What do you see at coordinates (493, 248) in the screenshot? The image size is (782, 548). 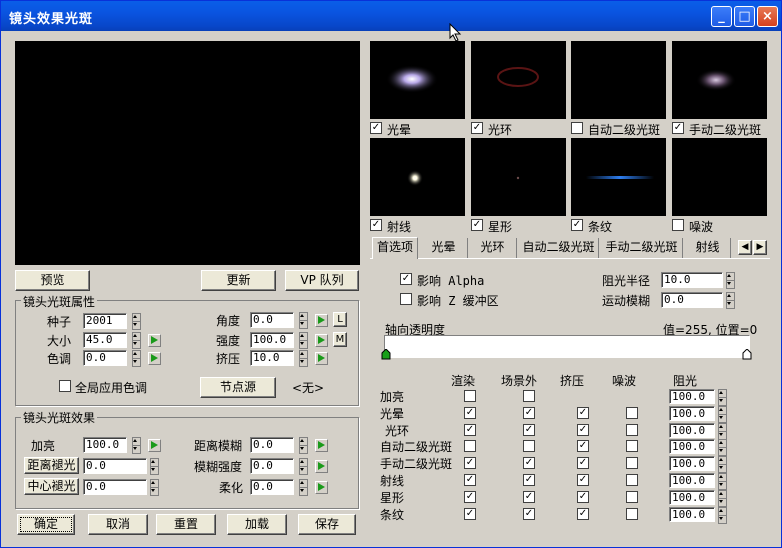 I see `tab-2: 光环` at bounding box center [493, 248].